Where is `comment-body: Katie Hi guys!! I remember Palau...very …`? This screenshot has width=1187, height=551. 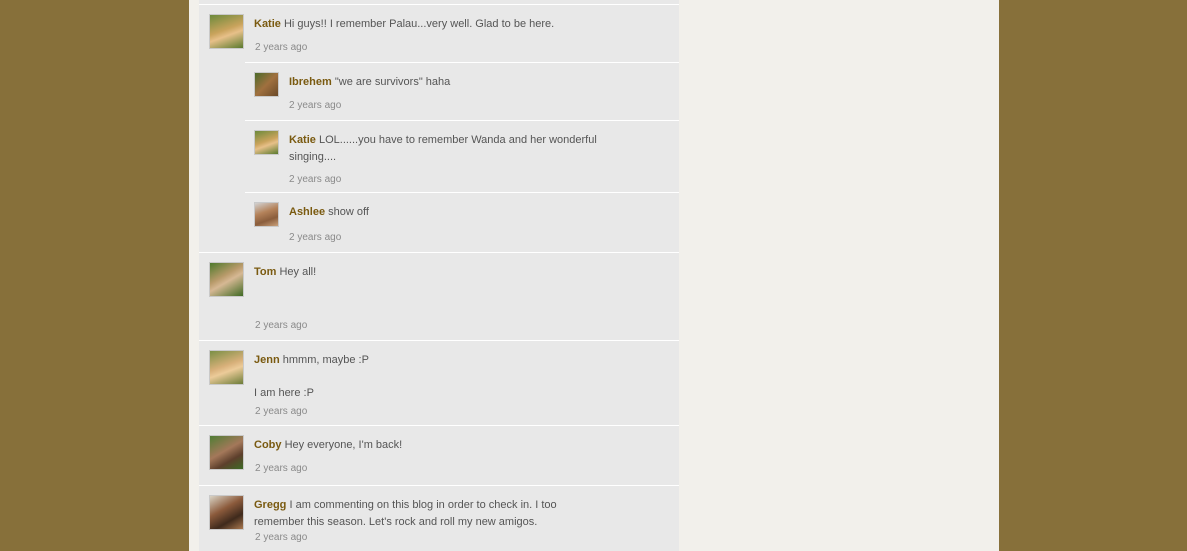 comment-body: Katie Hi guys!! I remember Palau...very … is located at coordinates (429, 24).